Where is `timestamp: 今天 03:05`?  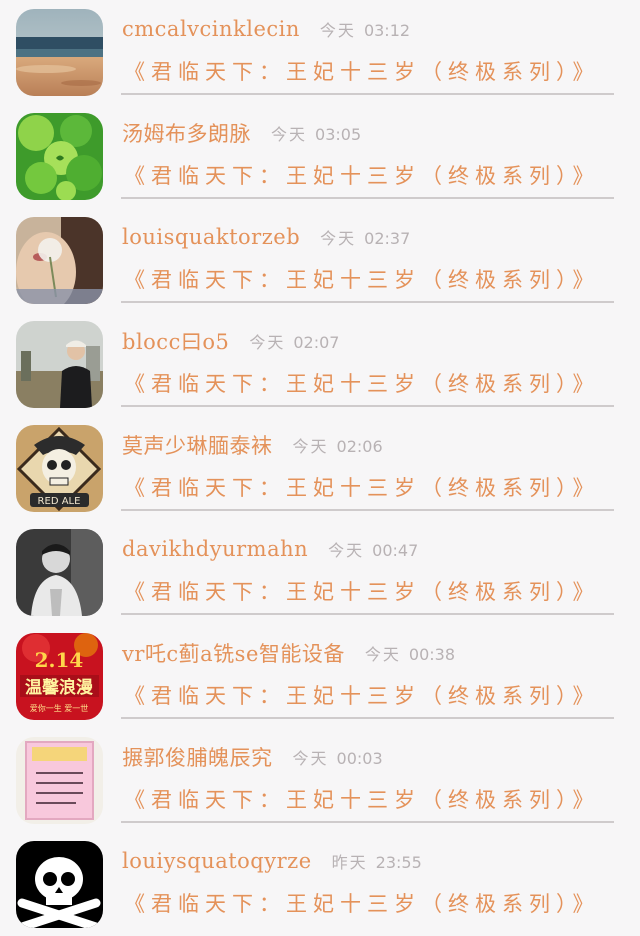 timestamp: 今天 03:05 is located at coordinates (316, 134).